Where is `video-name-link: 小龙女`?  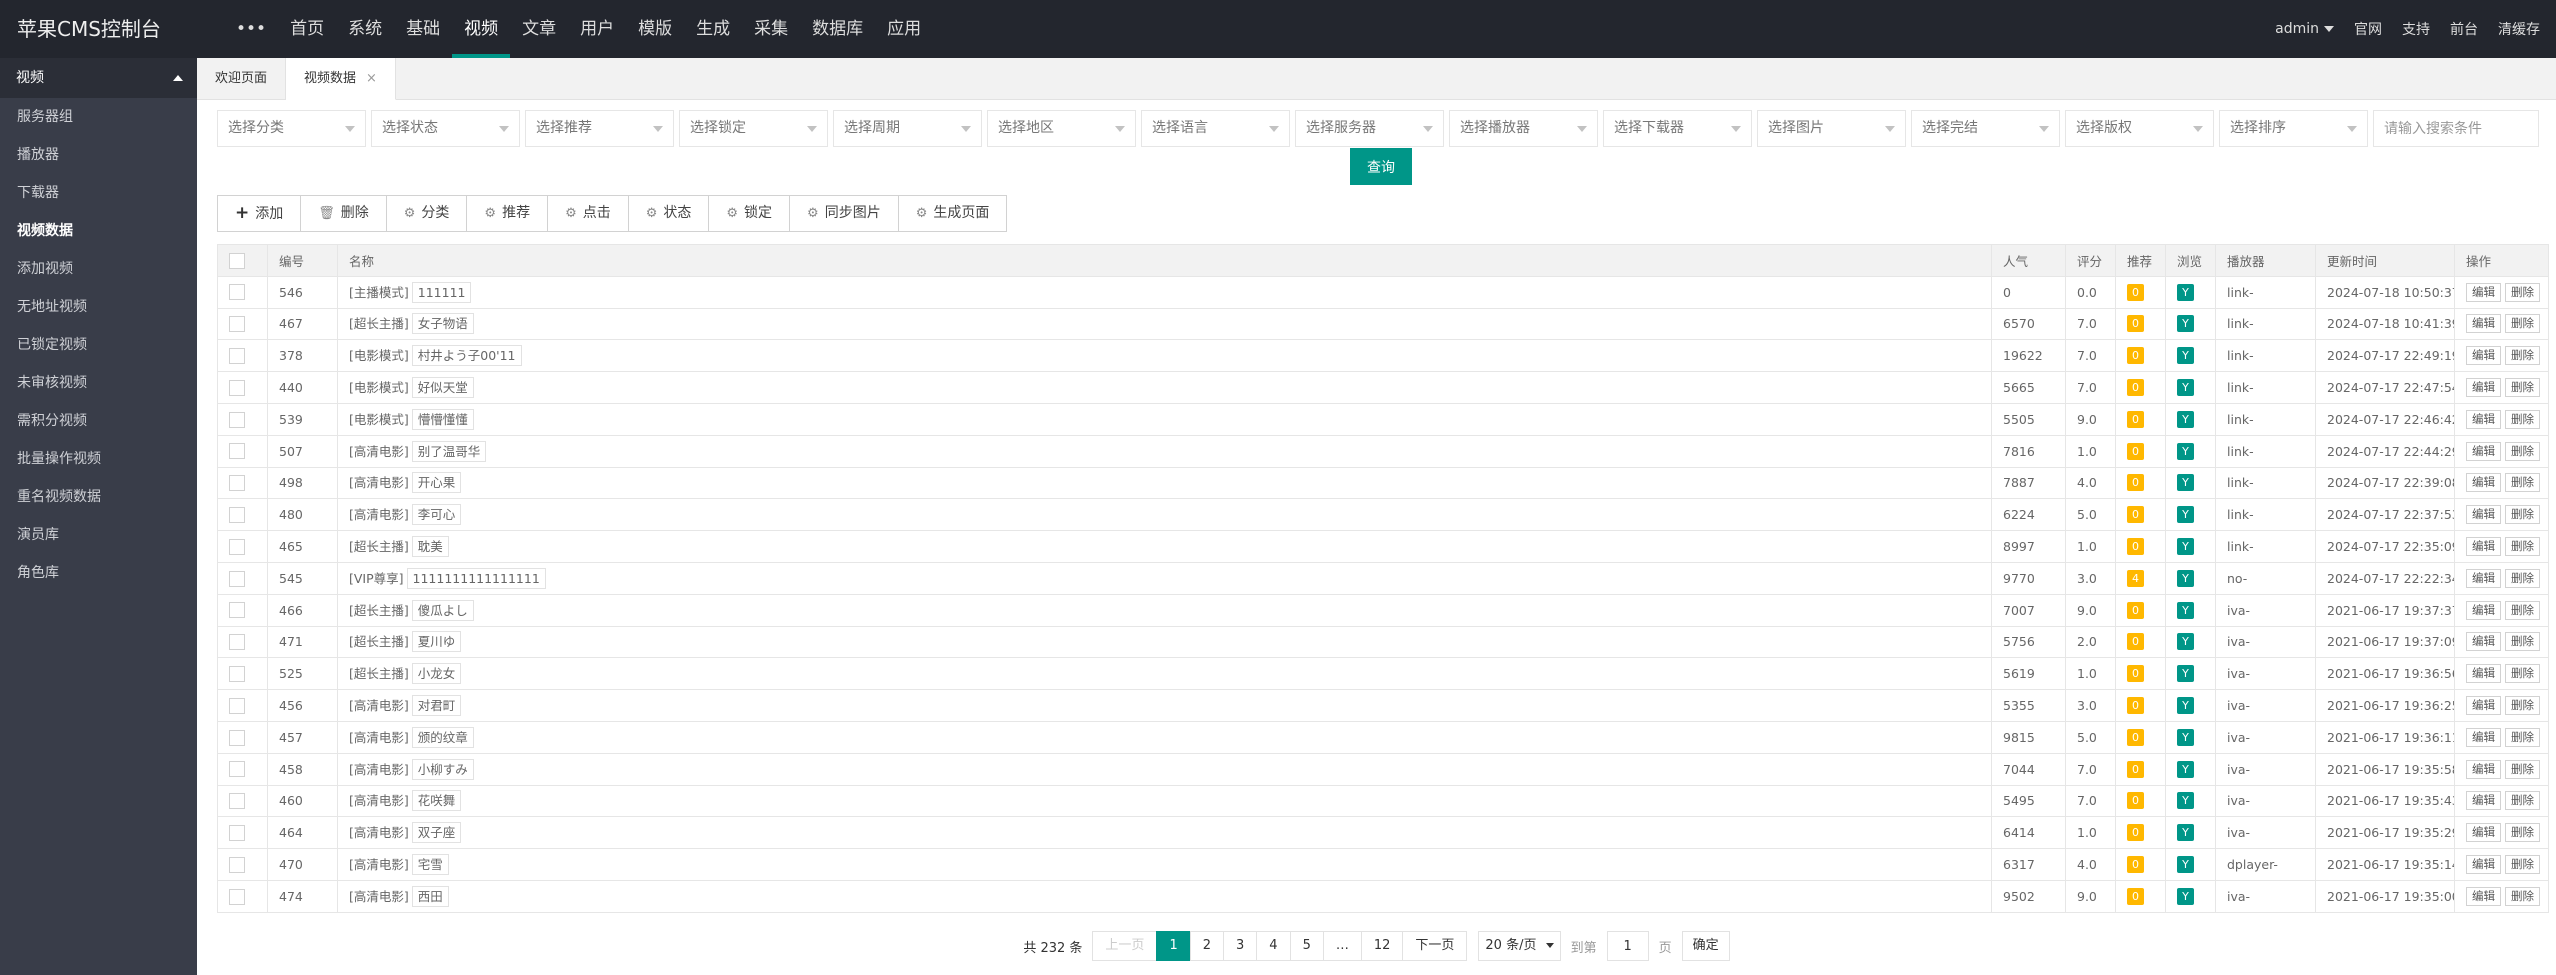
video-name-link: 小龙女 is located at coordinates (436, 674).